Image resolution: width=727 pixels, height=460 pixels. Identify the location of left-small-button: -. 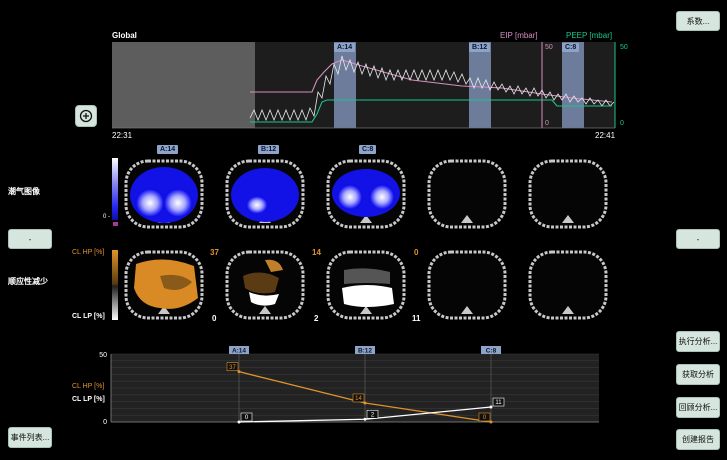
(30, 239).